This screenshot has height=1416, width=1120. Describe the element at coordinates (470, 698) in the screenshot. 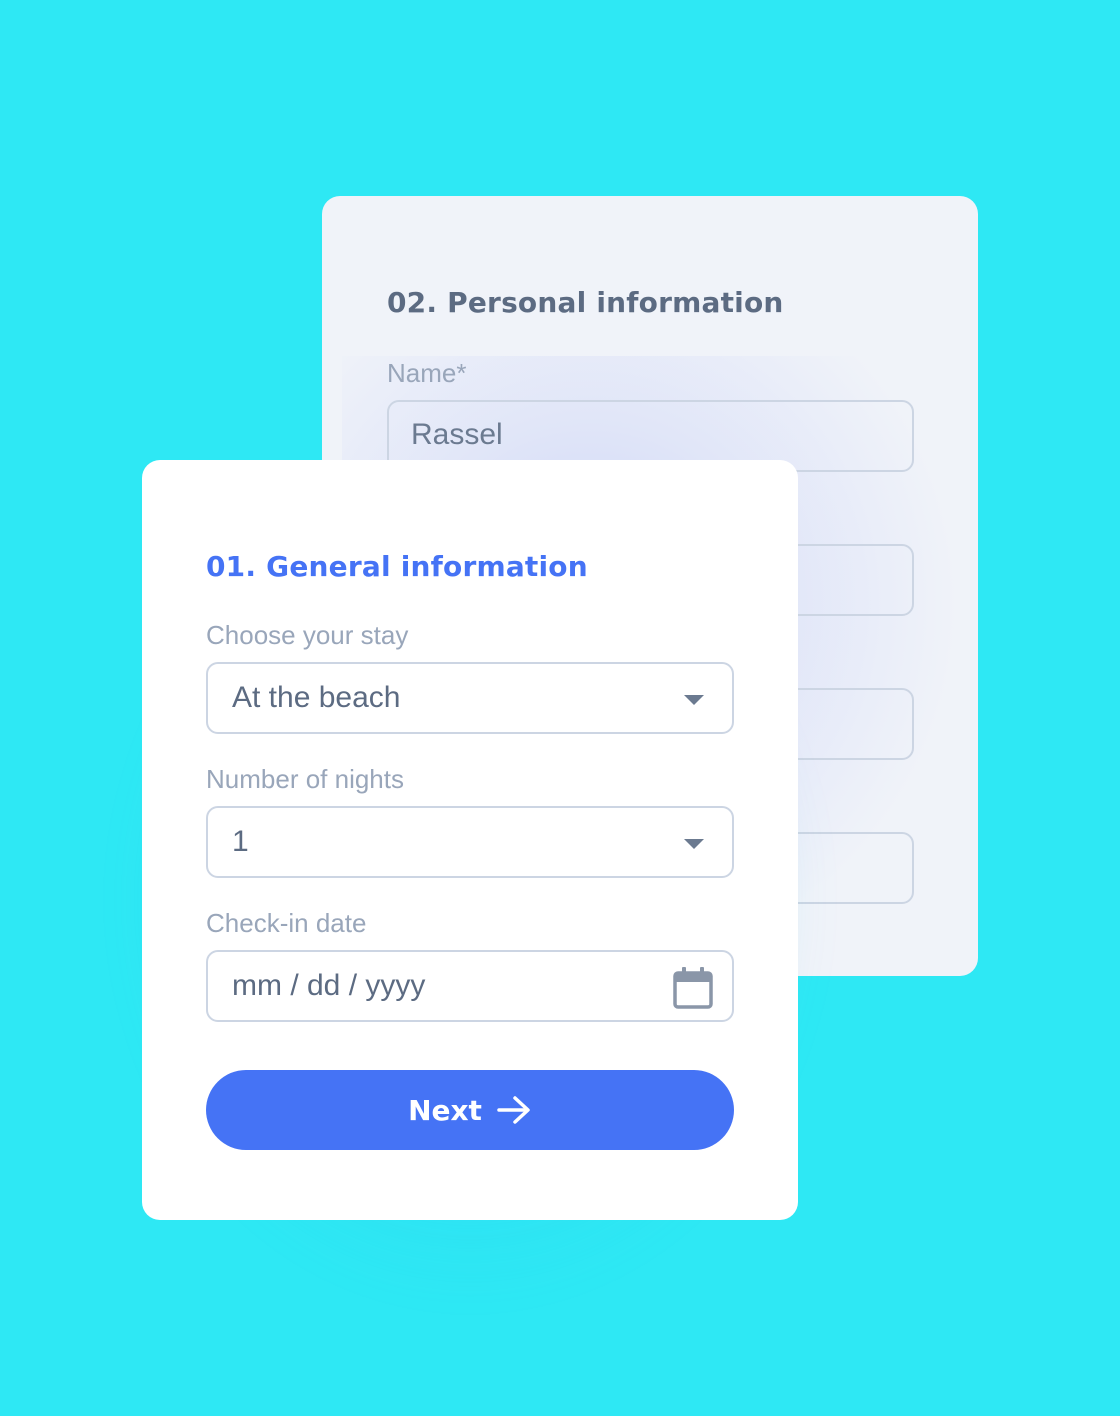

I see `stay-select: At the beach` at that location.